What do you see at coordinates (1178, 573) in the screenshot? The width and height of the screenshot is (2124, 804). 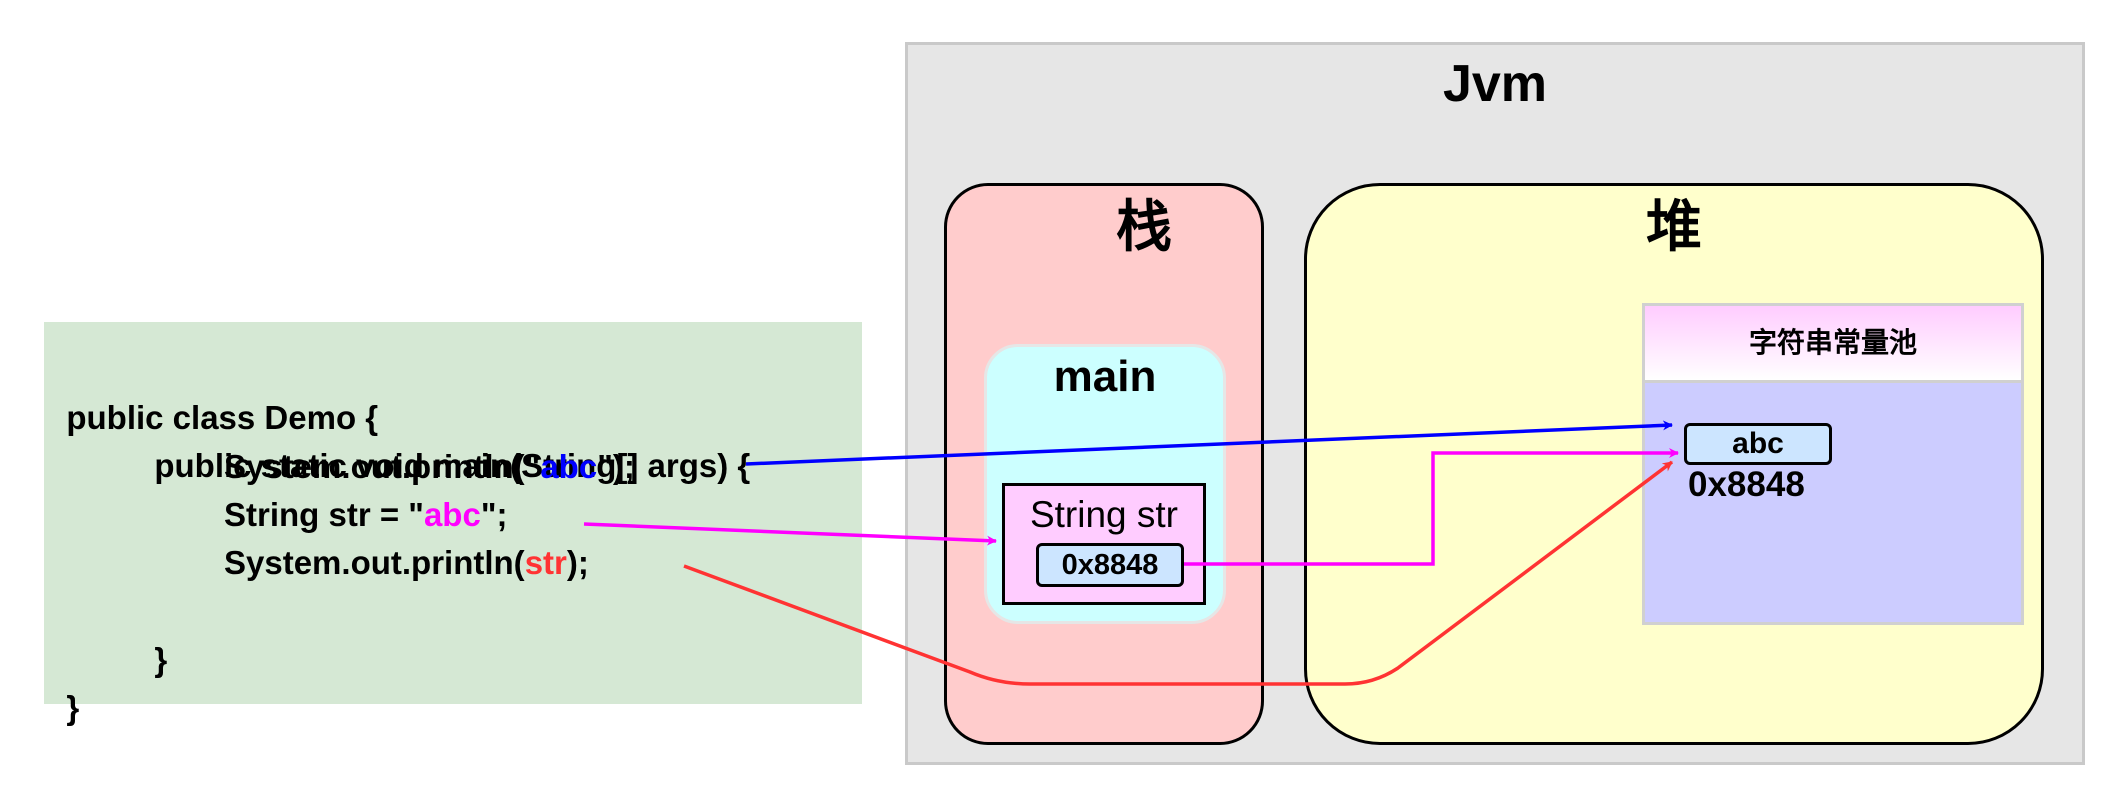 I see `arrow-println-variable-to-pool` at bounding box center [1178, 573].